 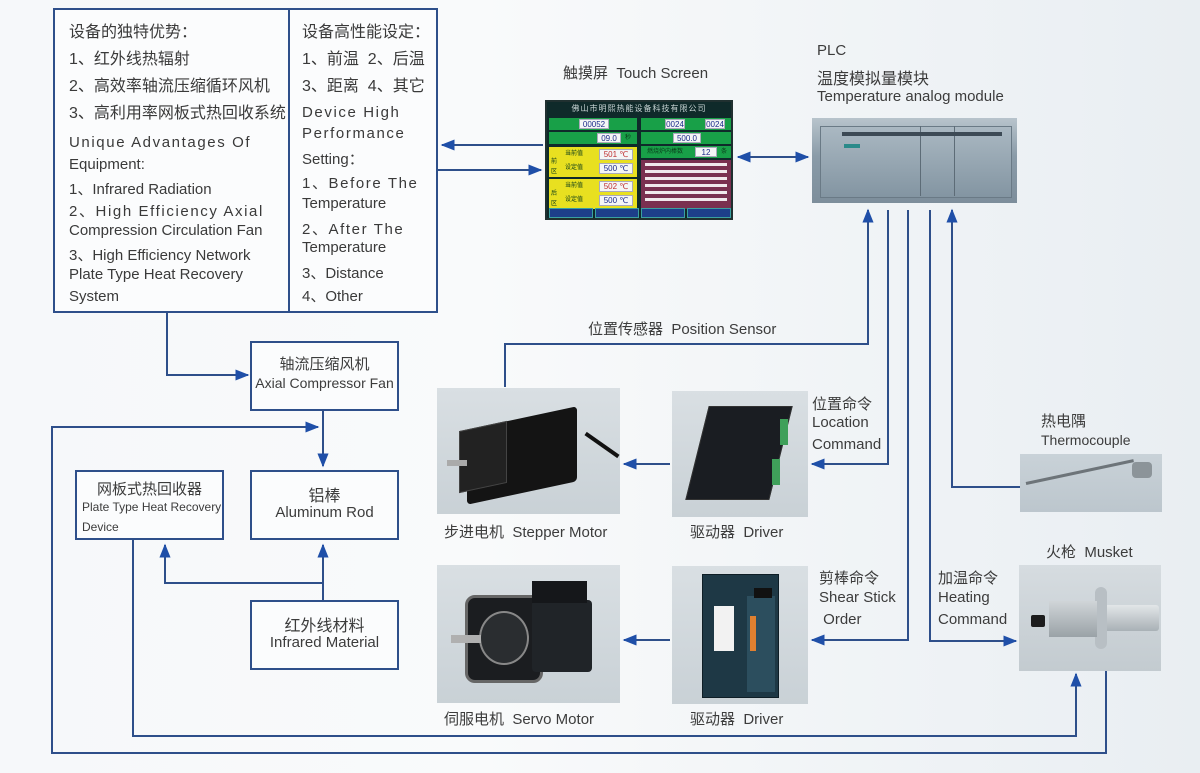 What do you see at coordinates (332, 296) in the screenshot?
I see `settings-en-4: 4、Other` at bounding box center [332, 296].